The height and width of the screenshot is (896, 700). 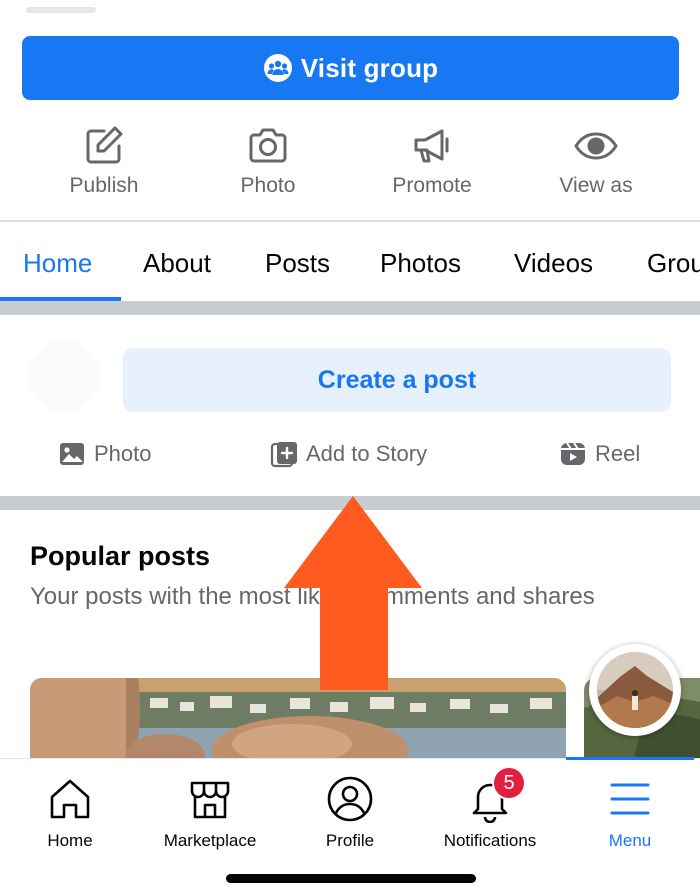 What do you see at coordinates (350, 840) in the screenshot?
I see `nav-profile-label: Profile` at bounding box center [350, 840].